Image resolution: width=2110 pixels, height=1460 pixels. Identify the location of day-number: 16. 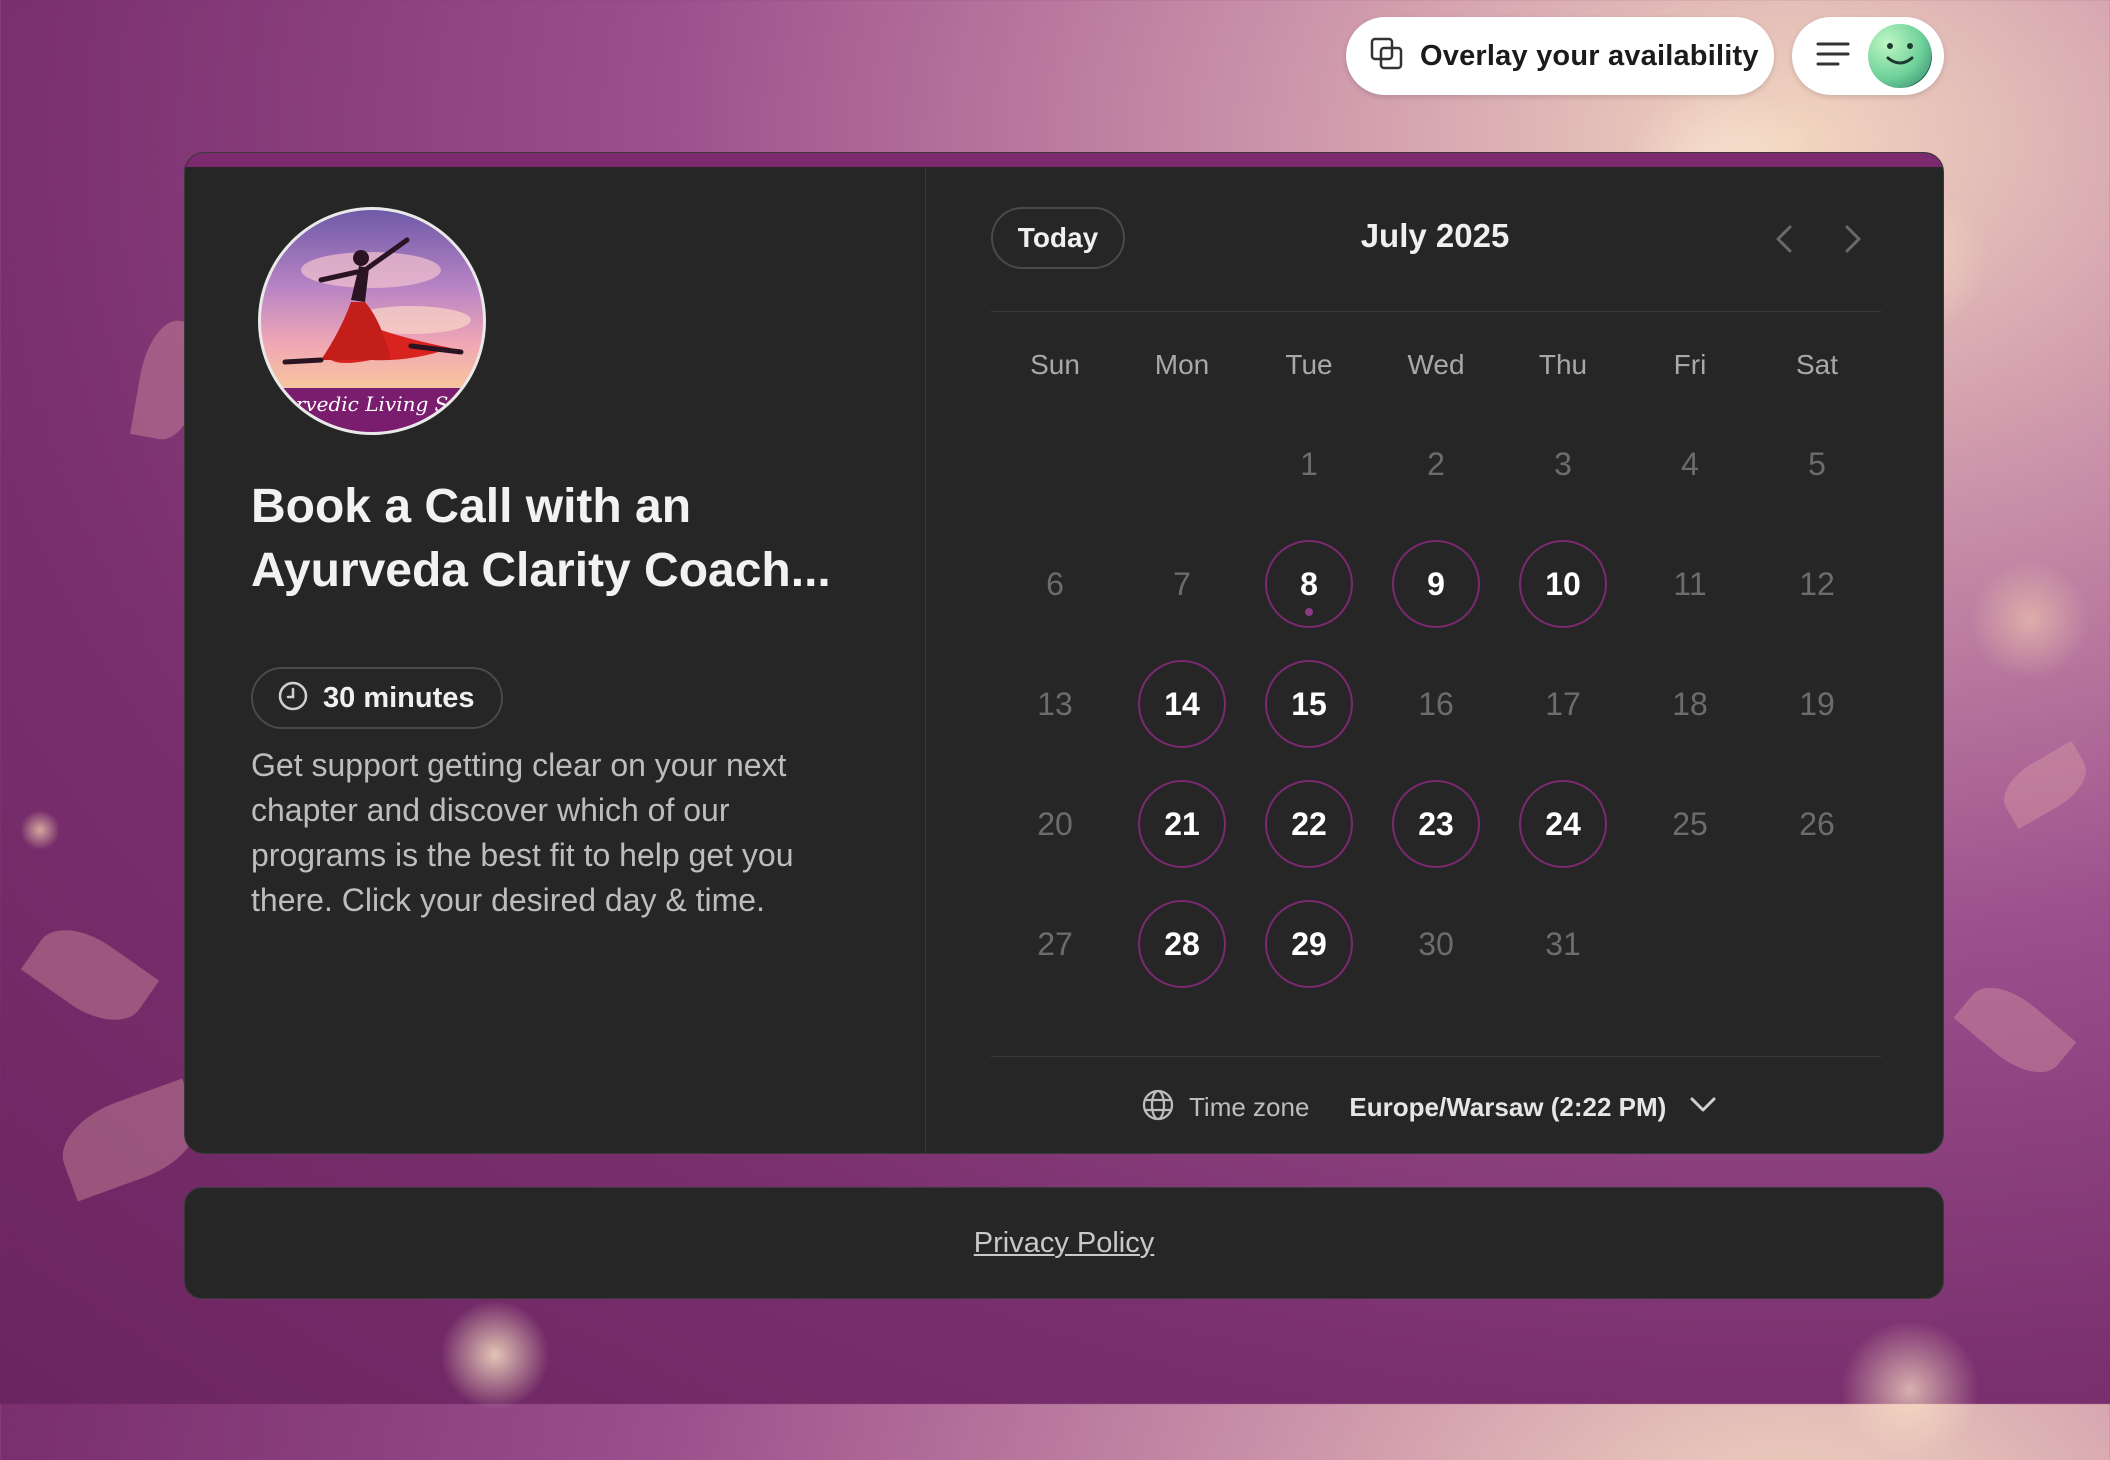
(1436, 703).